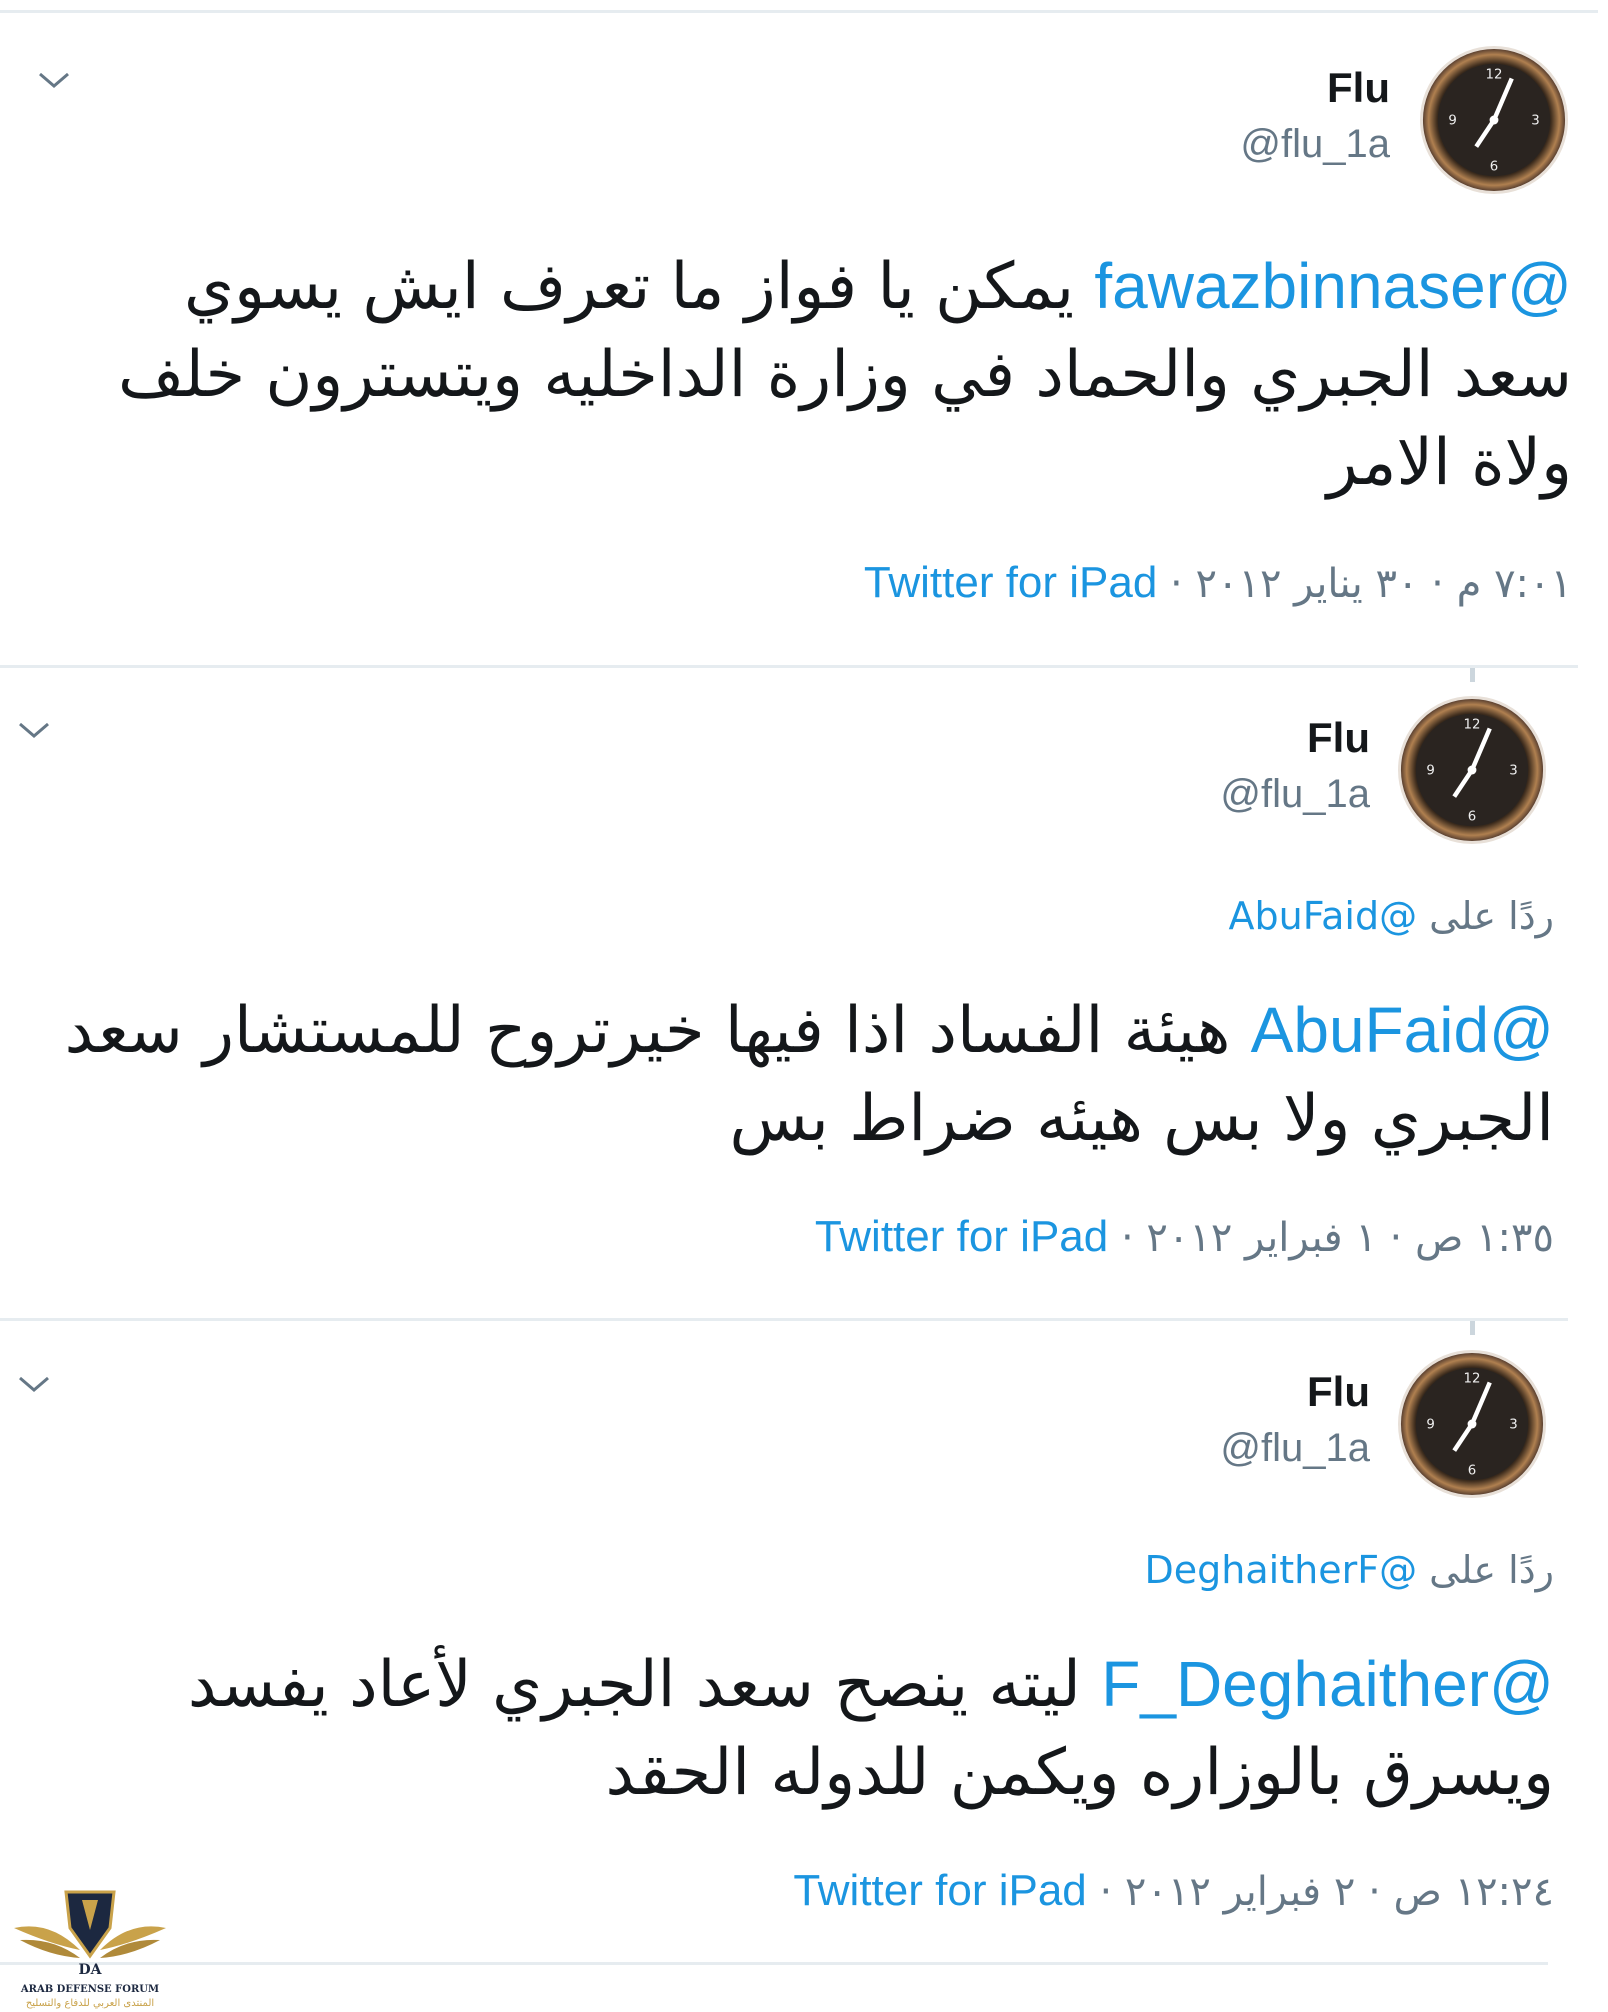 The image size is (1608, 2012). Describe the element at coordinates (90, 2003) in the screenshot. I see `watermark-line2: المنتدى العربي للدفاع والتسليح` at that location.